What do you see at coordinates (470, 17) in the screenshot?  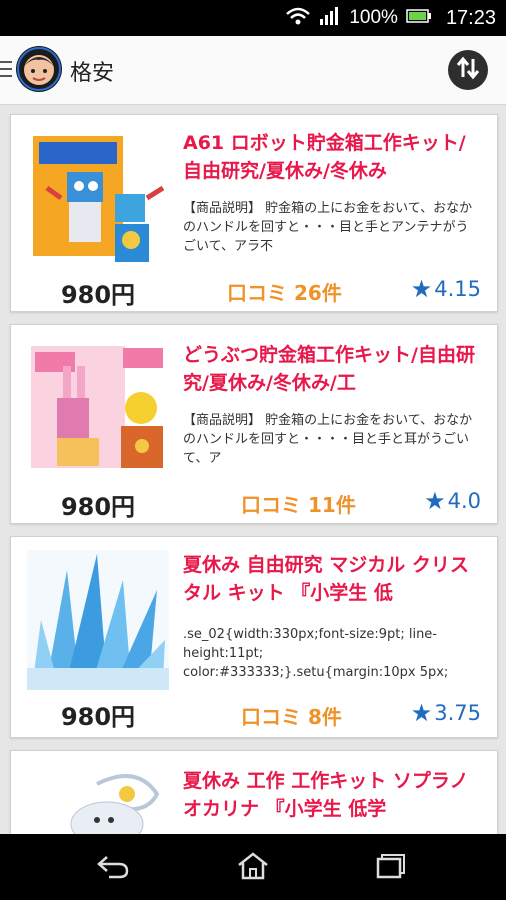 I see `clock: 17:23` at bounding box center [470, 17].